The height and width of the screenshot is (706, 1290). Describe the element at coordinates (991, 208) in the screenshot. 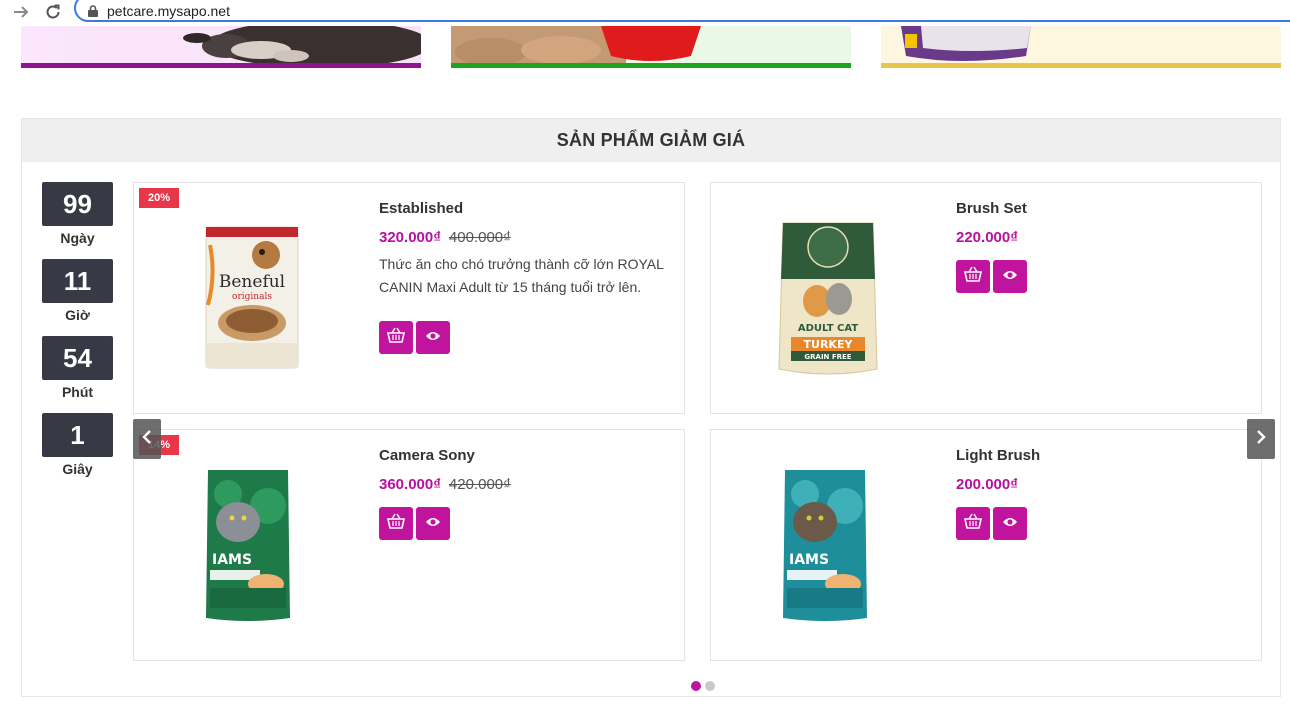

I see `product-name: Brush Set` at that location.